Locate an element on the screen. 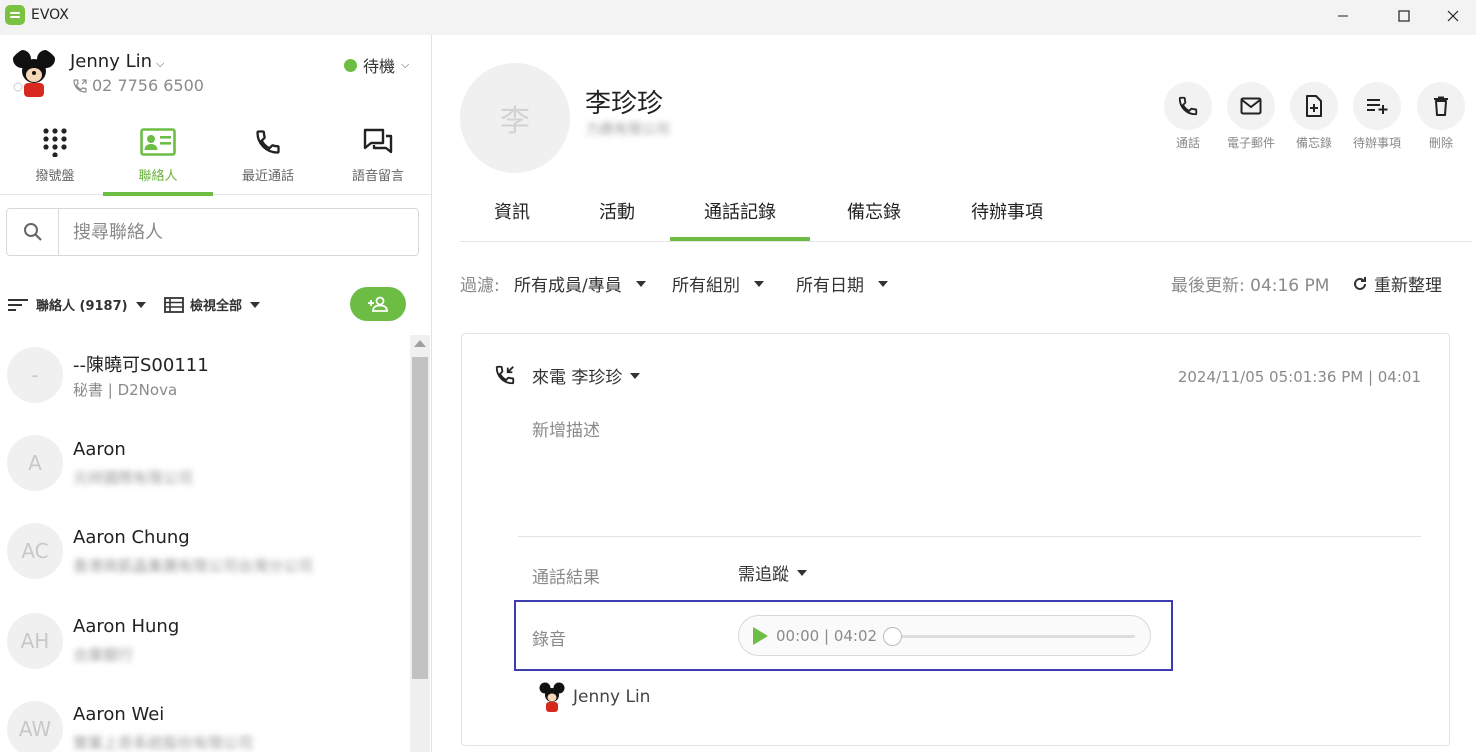 Image resolution: width=1476 pixels, height=752 pixels. contact-subtitle: 元祥國際有限公司 is located at coordinates (133, 478).